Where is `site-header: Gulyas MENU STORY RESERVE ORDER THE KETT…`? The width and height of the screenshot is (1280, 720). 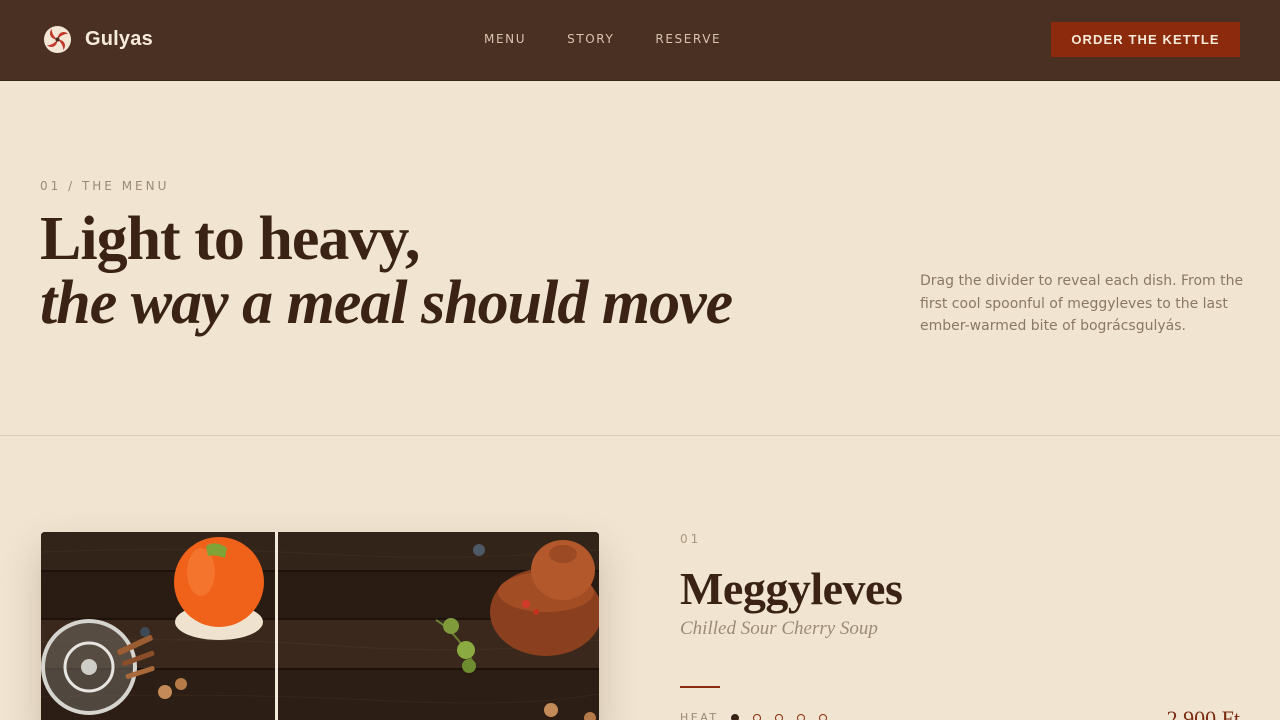
site-header: Gulyas MENU STORY RESERVE ORDER THE KETT… is located at coordinates (640, 40).